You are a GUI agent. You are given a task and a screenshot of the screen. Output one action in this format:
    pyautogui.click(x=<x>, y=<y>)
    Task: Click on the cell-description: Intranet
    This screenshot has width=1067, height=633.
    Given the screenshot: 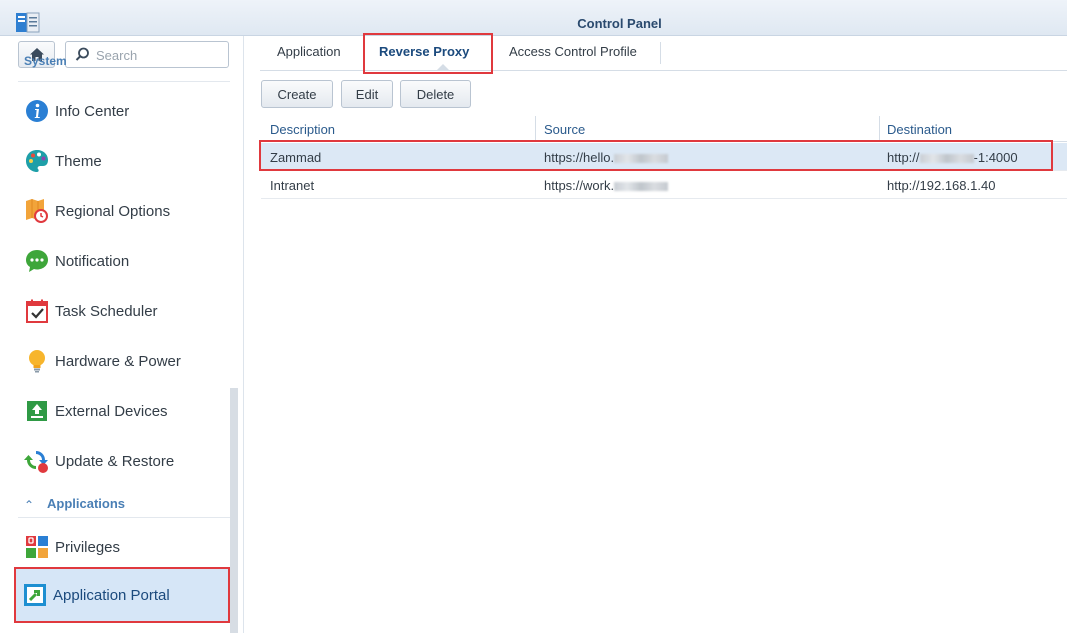 What is the action you would take?
    pyautogui.click(x=292, y=185)
    